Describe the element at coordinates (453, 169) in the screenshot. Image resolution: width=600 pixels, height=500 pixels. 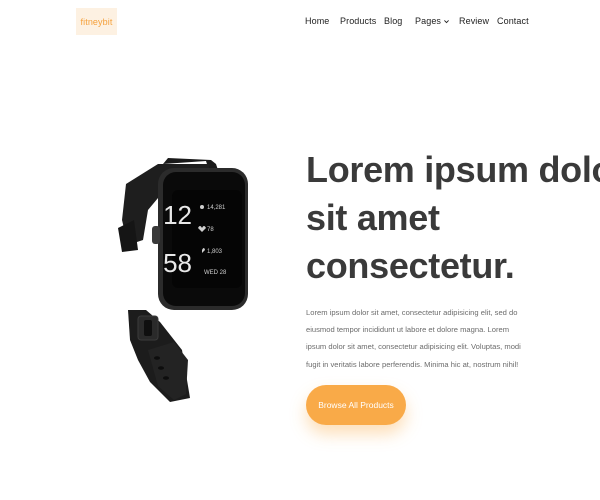
I see `hero-title-line: Lorem ipsum dolor` at that location.